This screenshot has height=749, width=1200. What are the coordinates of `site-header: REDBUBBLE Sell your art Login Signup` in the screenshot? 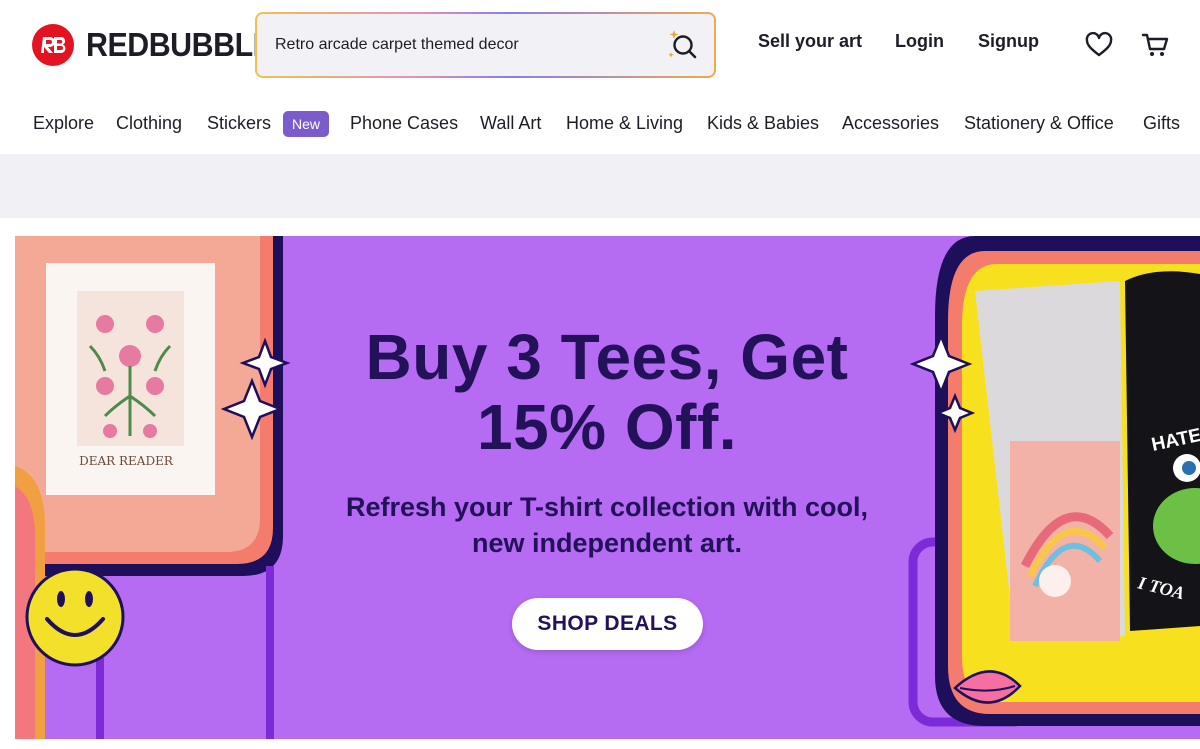 It's located at (600, 46).